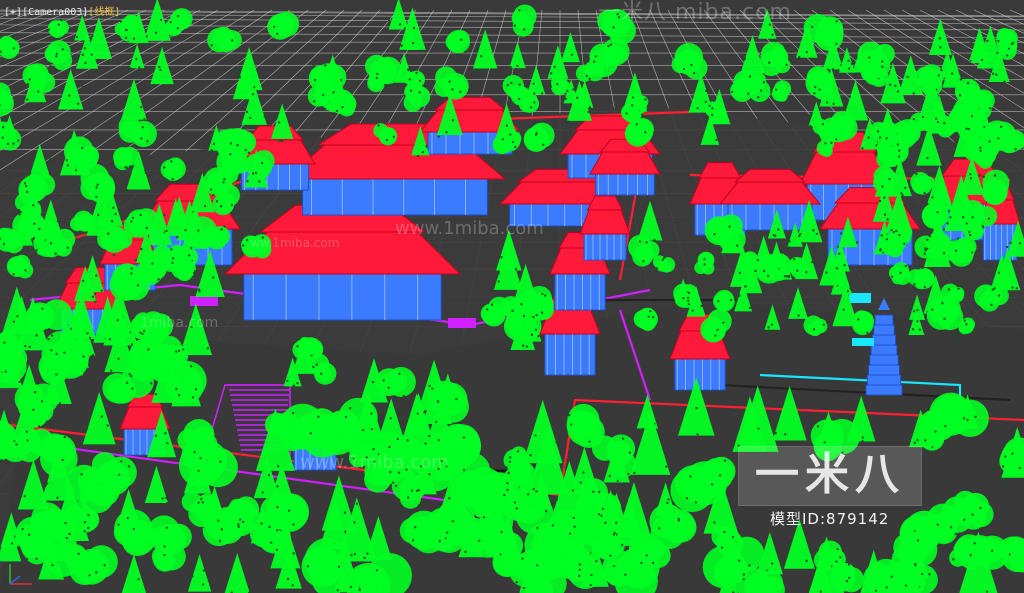  I want to click on viewport-shading-label: [线框], so click(104, 10).